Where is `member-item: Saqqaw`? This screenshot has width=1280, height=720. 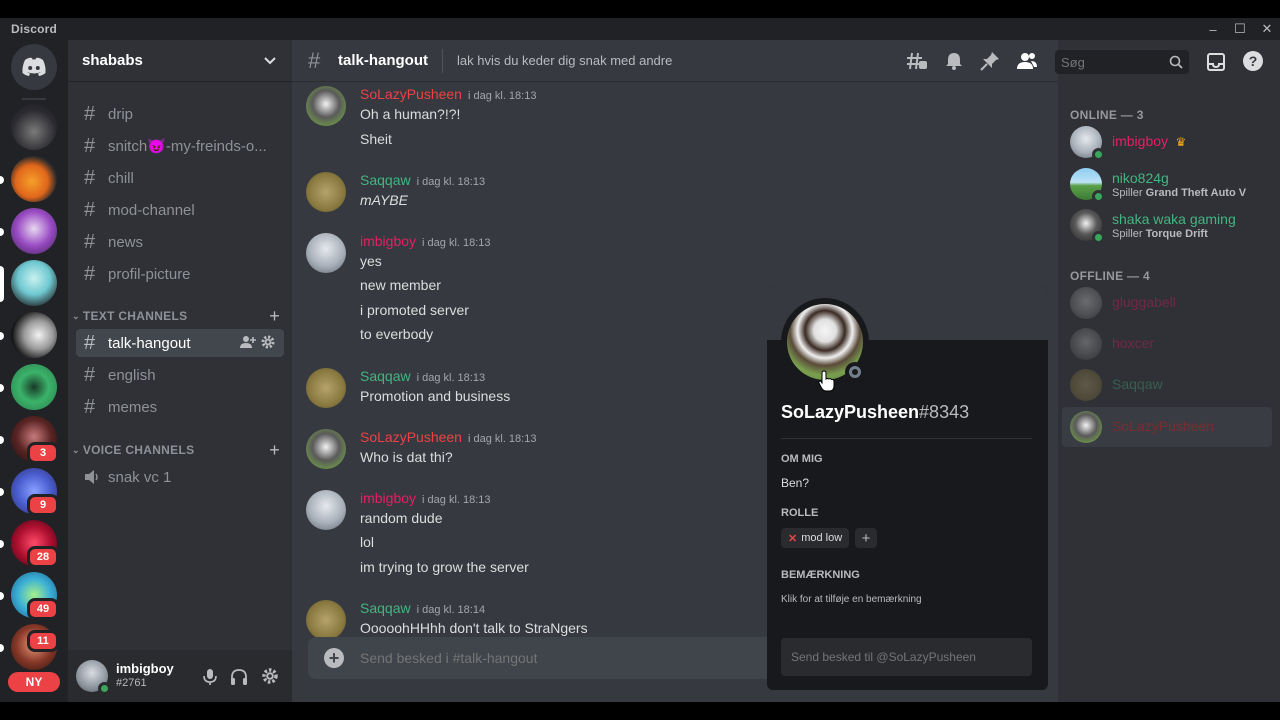
member-item: Saqqaw is located at coordinates (1167, 385).